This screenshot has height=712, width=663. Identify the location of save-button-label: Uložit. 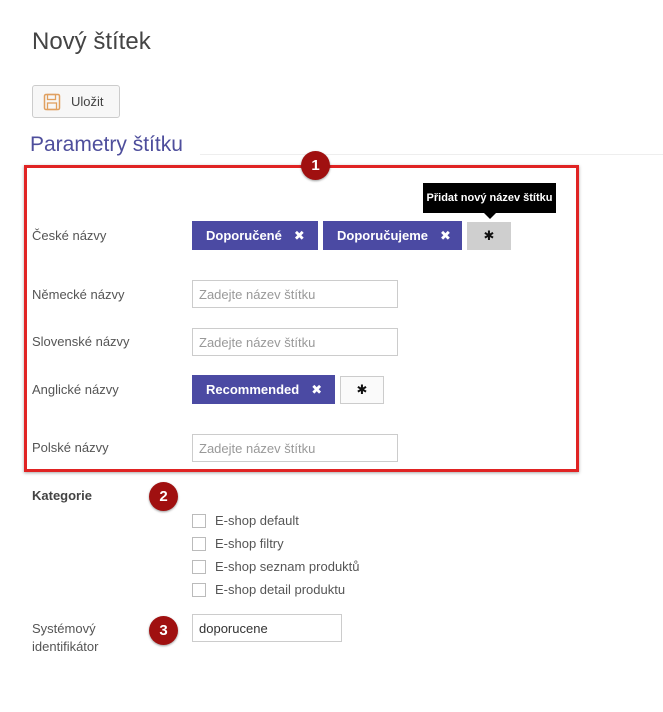
(87, 101).